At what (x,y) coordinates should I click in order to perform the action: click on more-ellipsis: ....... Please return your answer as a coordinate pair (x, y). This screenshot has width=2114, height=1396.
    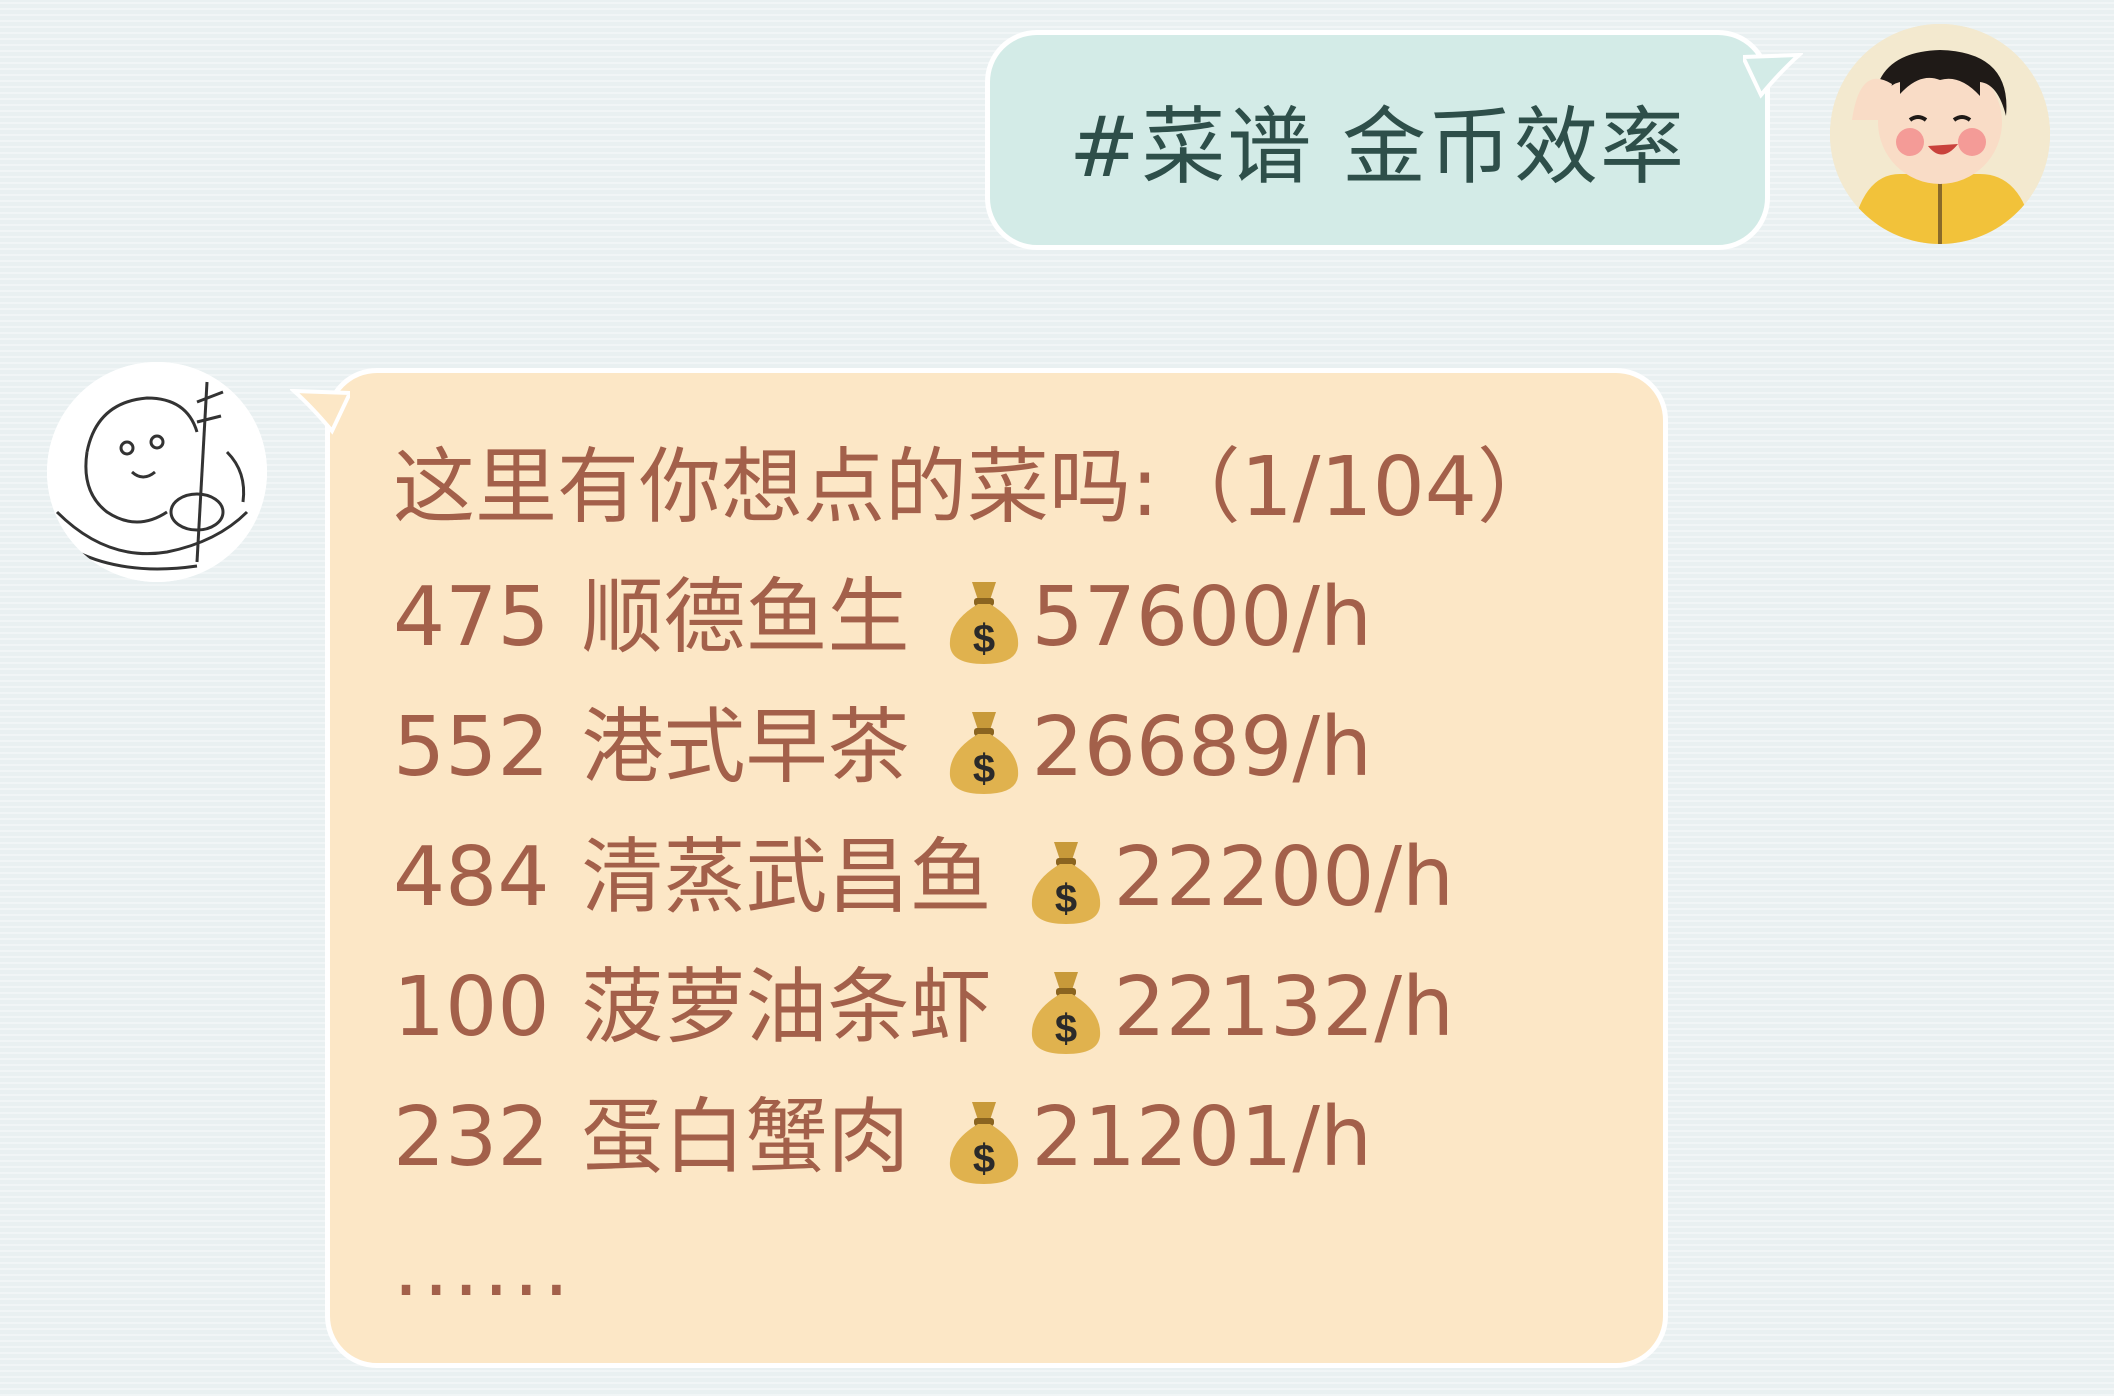
    Looking at the image, I should click on (483, 1267).